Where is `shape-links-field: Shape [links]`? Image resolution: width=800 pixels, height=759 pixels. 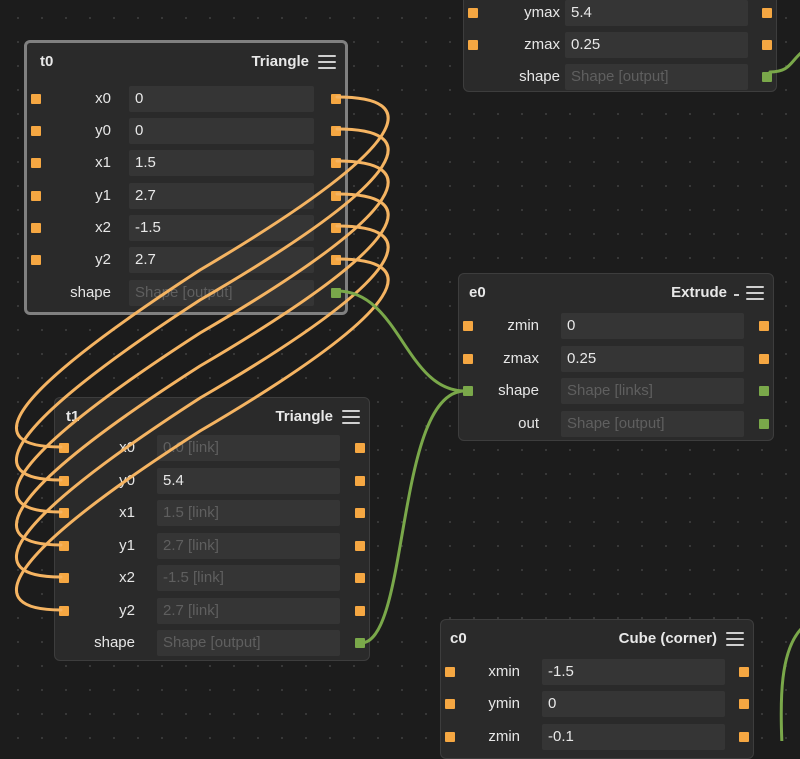
shape-links-field: Shape [links] is located at coordinates (652, 391).